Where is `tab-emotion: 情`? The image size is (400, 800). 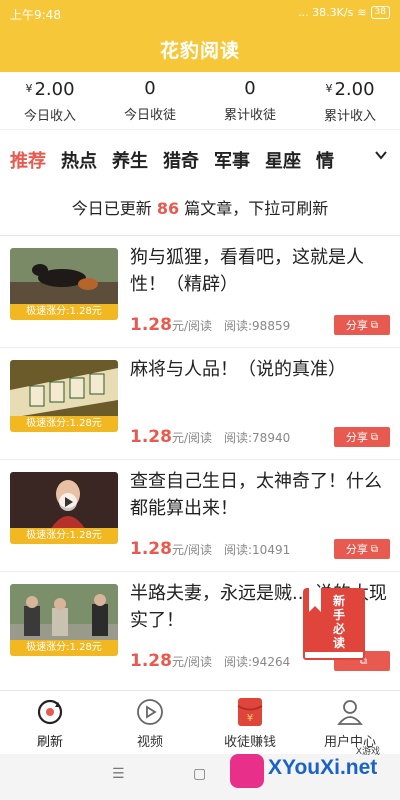
tab-emotion: 情 is located at coordinates (325, 160).